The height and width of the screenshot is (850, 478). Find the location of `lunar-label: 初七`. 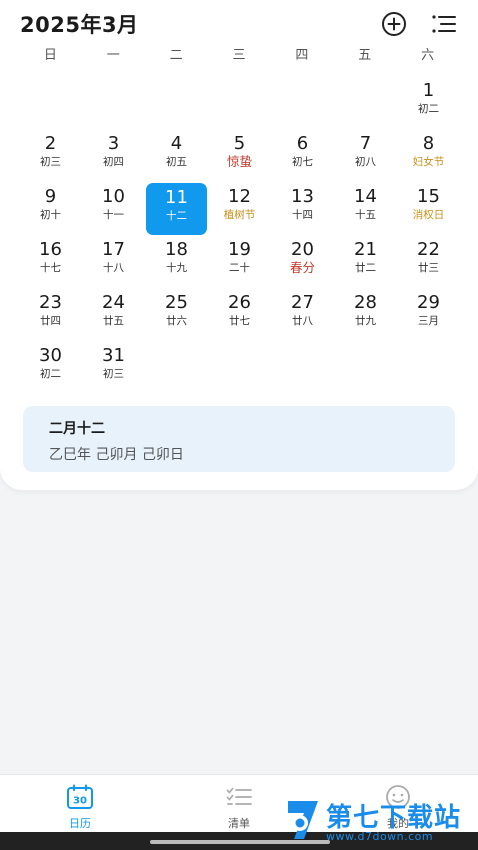

lunar-label: 初七 is located at coordinates (302, 162).